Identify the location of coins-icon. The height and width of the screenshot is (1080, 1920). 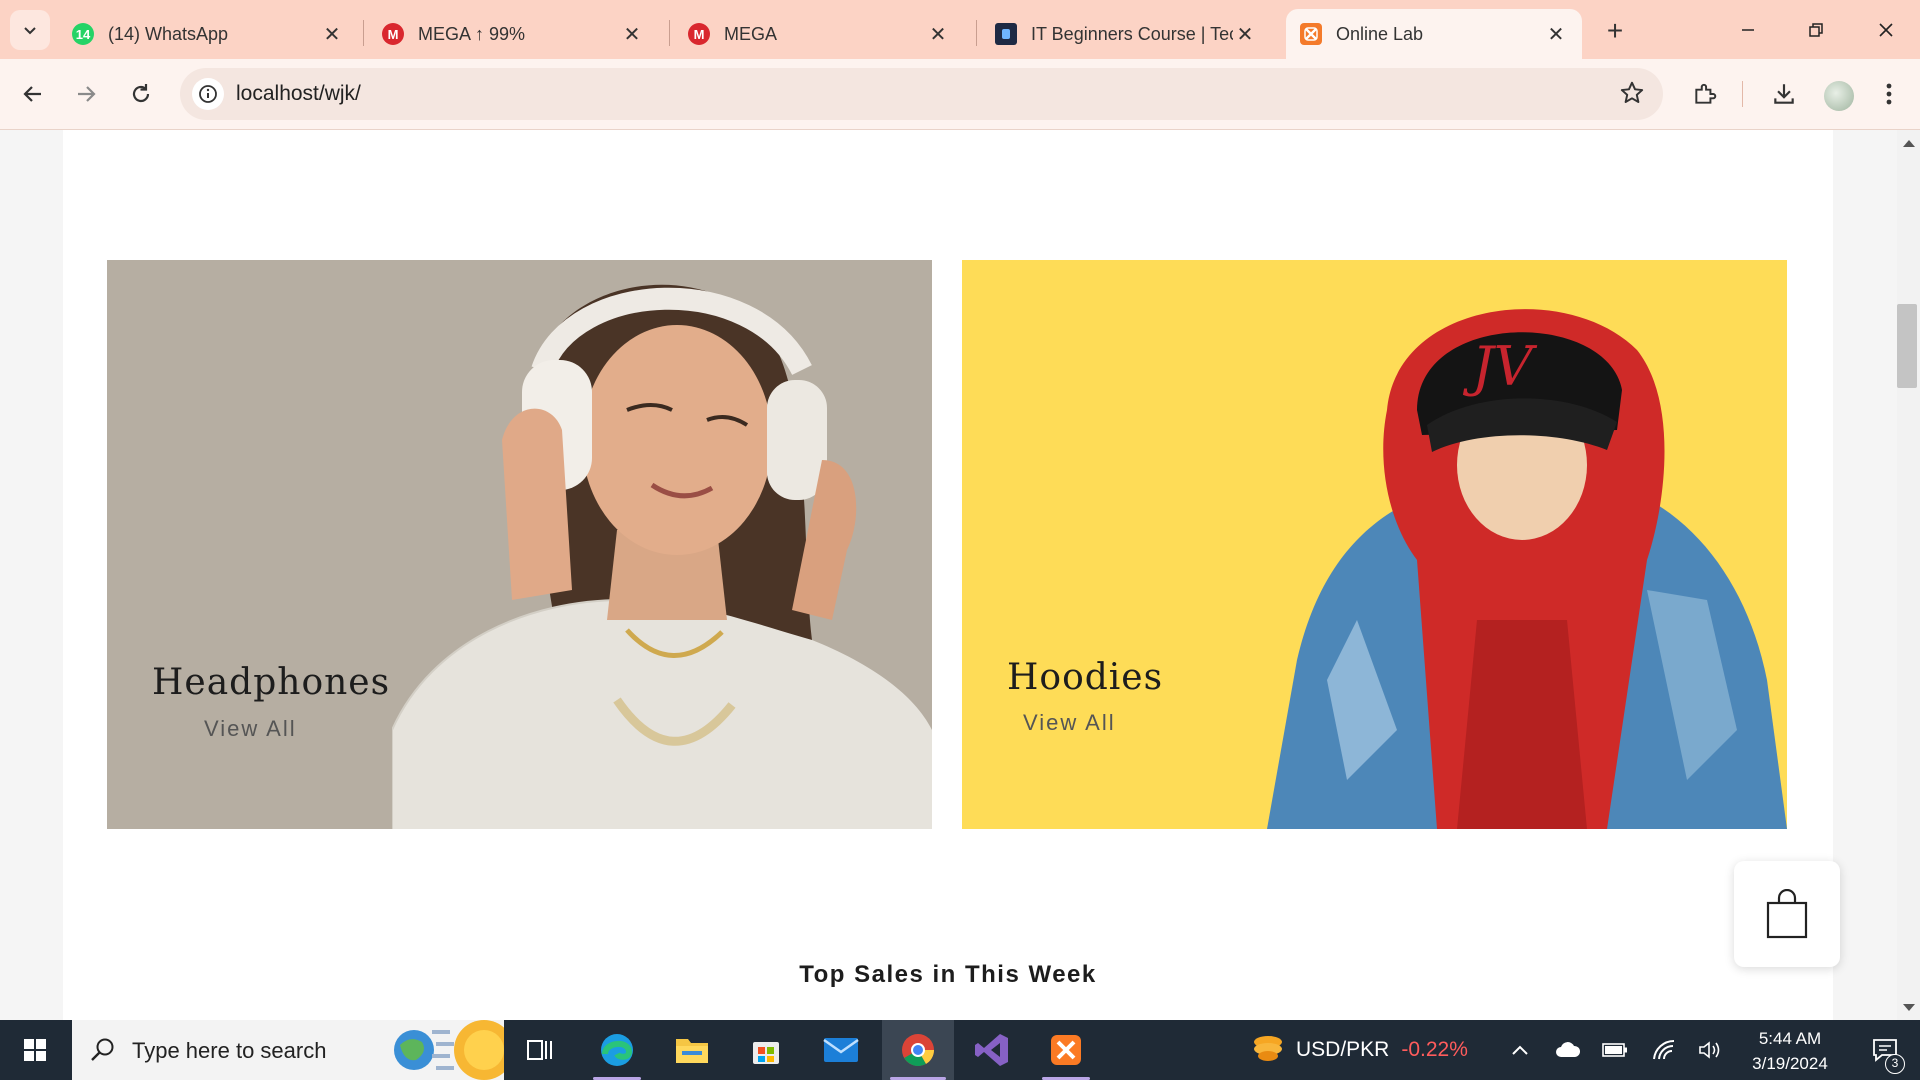
(1268, 1048).